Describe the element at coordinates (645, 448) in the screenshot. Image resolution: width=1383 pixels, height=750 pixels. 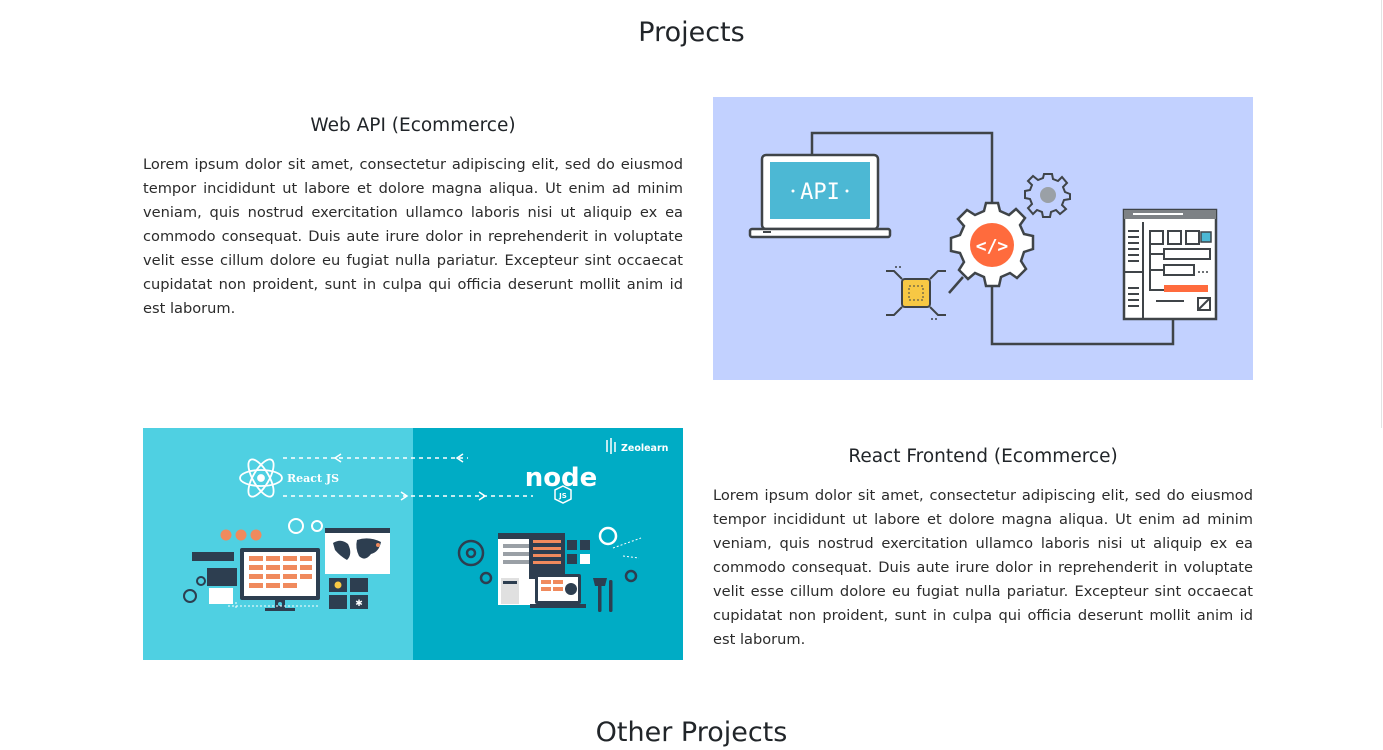
I see `svg-text: Zeolearn` at that location.